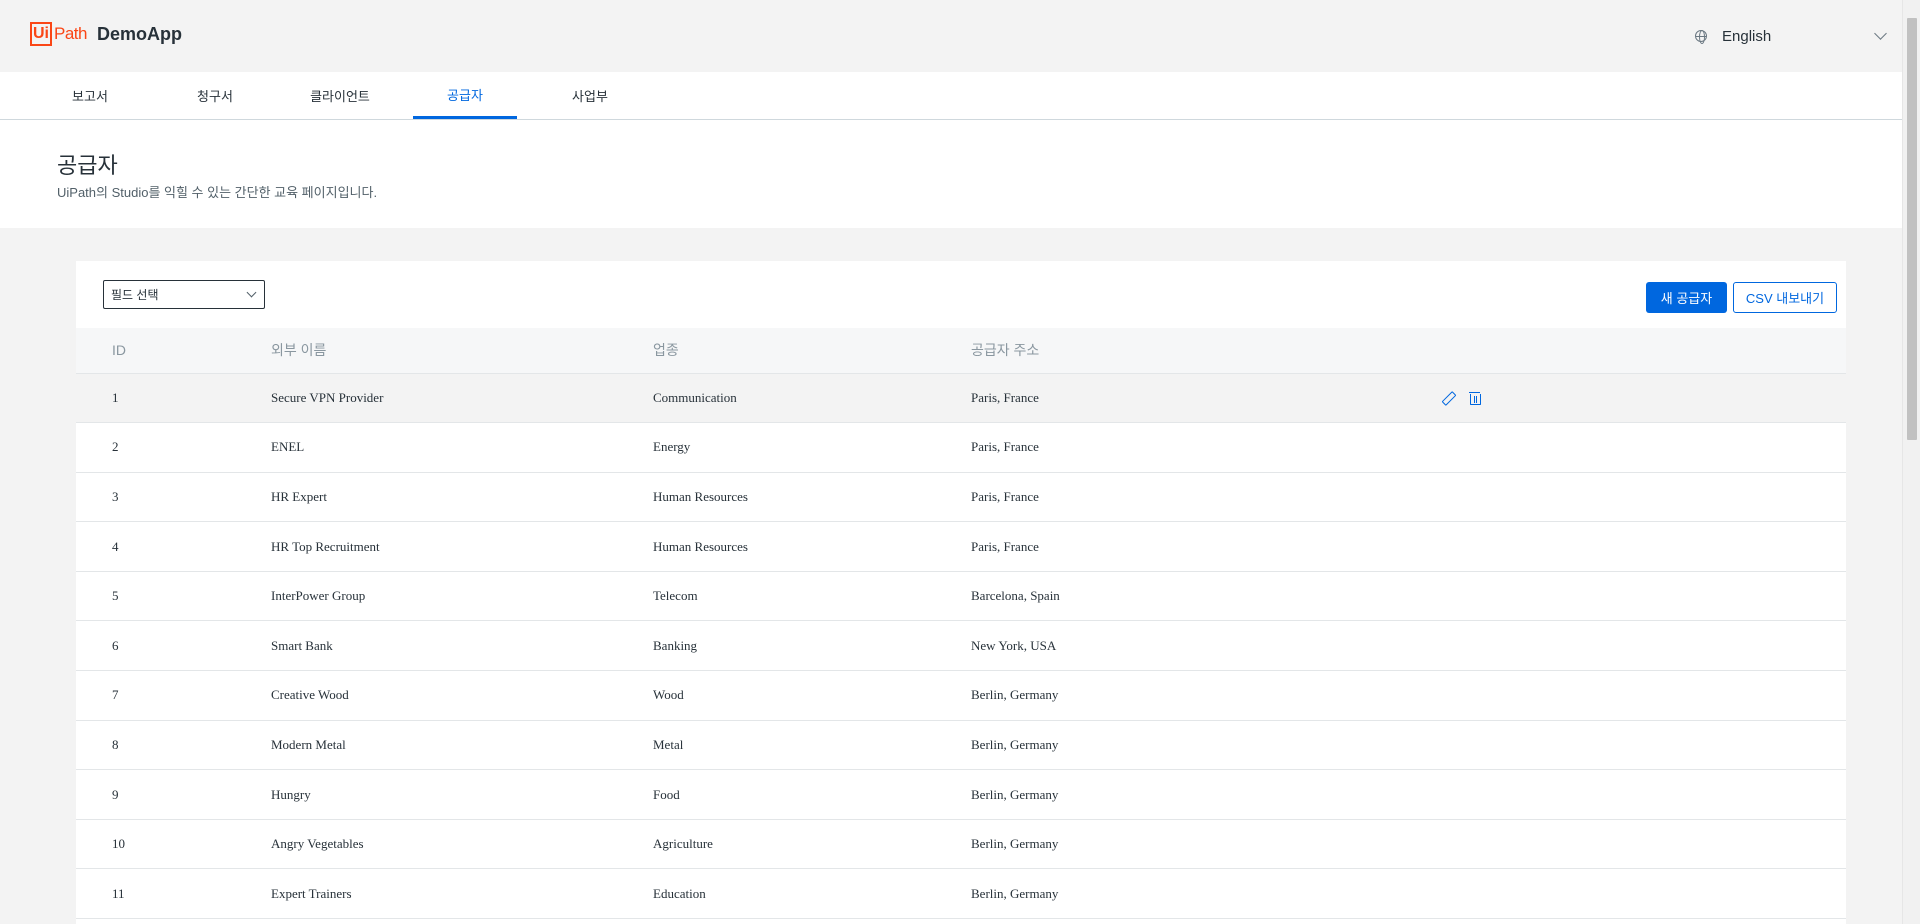  What do you see at coordinates (666, 794) in the screenshot?
I see `cell-industry: Food` at bounding box center [666, 794].